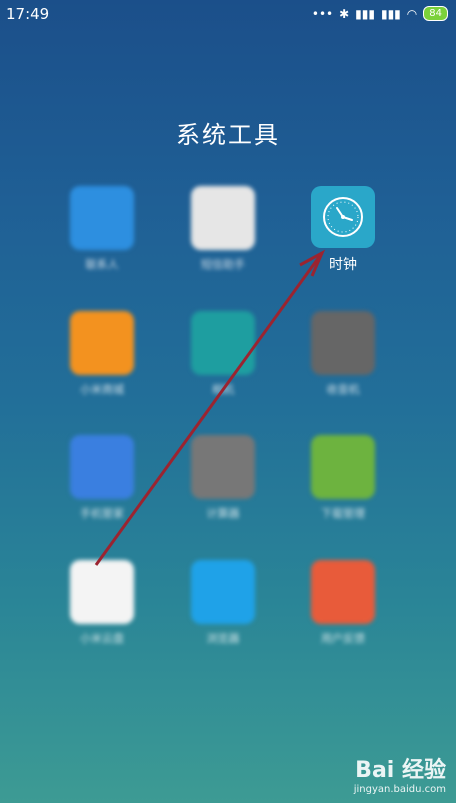 This screenshot has width=456, height=803. What do you see at coordinates (399, 789) in the screenshot?
I see `watermark-url: jingyan.baidu.com` at bounding box center [399, 789].